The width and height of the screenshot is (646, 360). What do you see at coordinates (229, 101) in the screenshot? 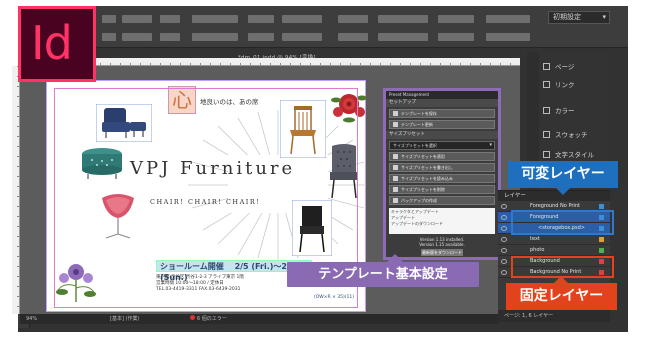
I see `catch-copy: 地良いのは、あの席` at bounding box center [229, 101].